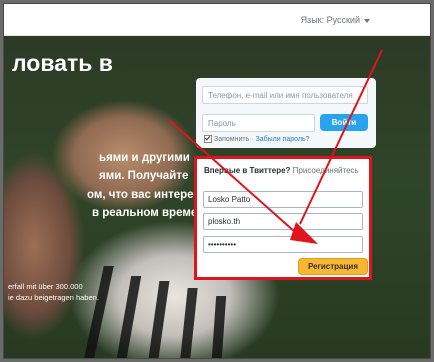  Describe the element at coordinates (232, 139) in the screenshot. I see `remember-label: Запомнить` at that location.